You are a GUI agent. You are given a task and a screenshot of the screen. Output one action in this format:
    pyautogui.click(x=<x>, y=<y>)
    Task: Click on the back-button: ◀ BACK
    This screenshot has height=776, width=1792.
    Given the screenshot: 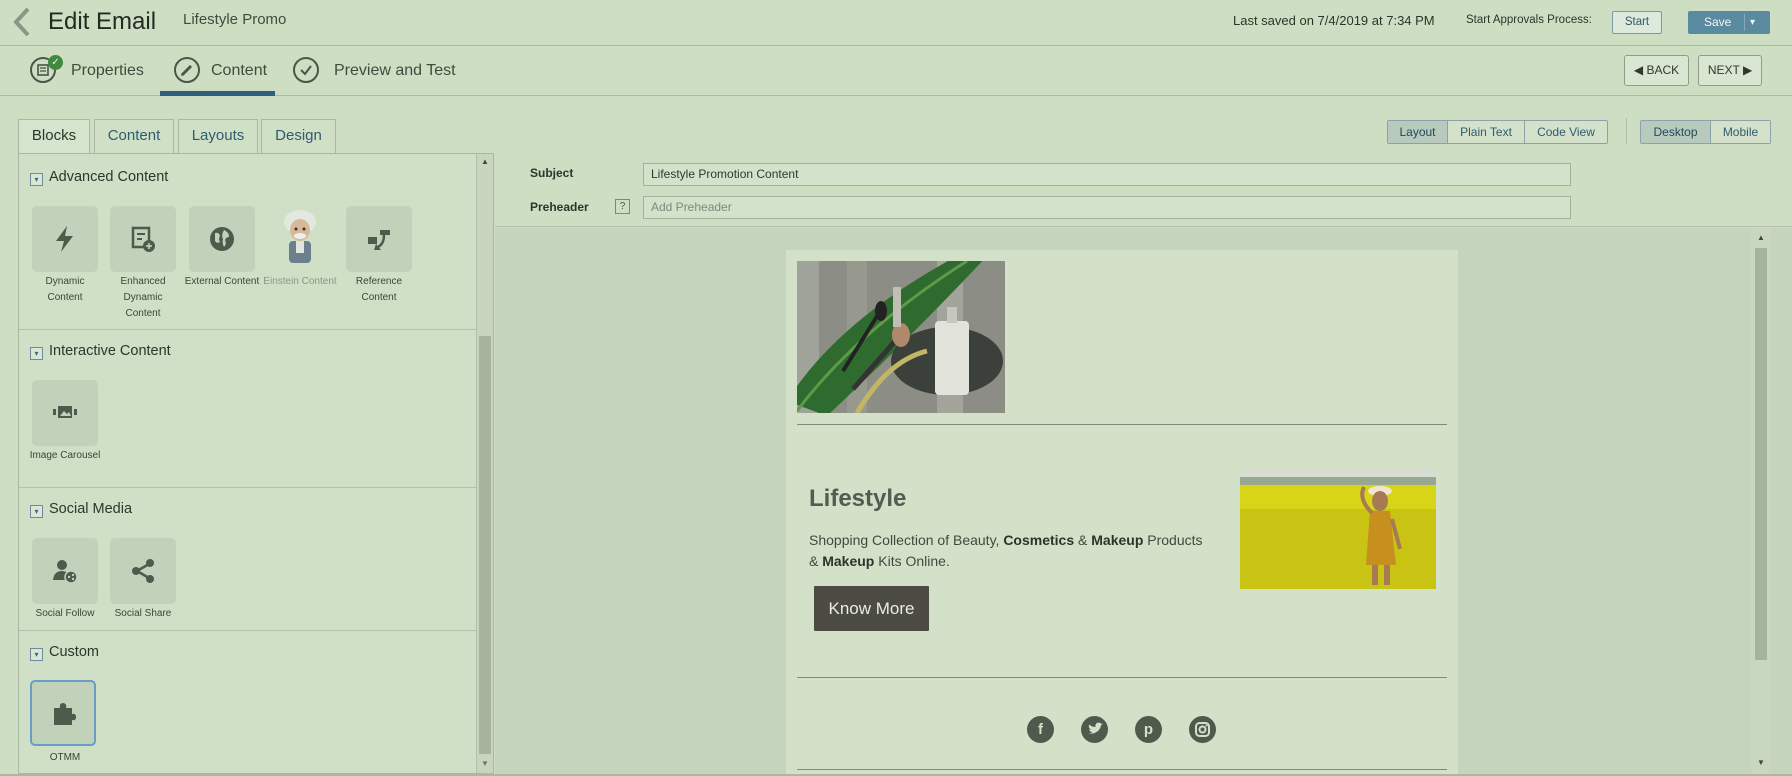 What is the action you would take?
    pyautogui.click(x=1656, y=70)
    